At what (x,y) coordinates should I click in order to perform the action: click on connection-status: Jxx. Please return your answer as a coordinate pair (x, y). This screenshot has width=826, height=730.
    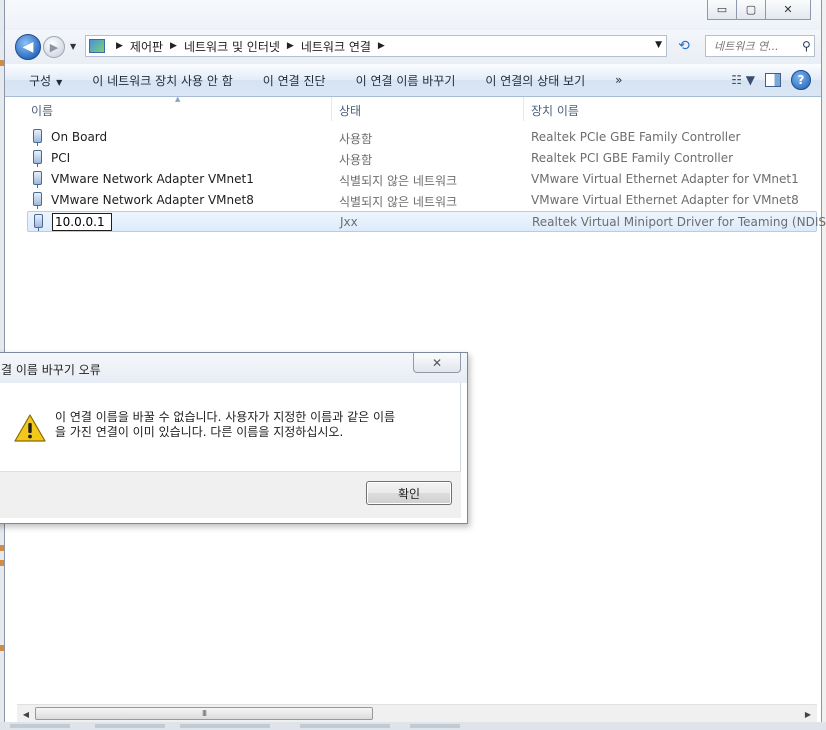
    Looking at the image, I should click on (349, 222).